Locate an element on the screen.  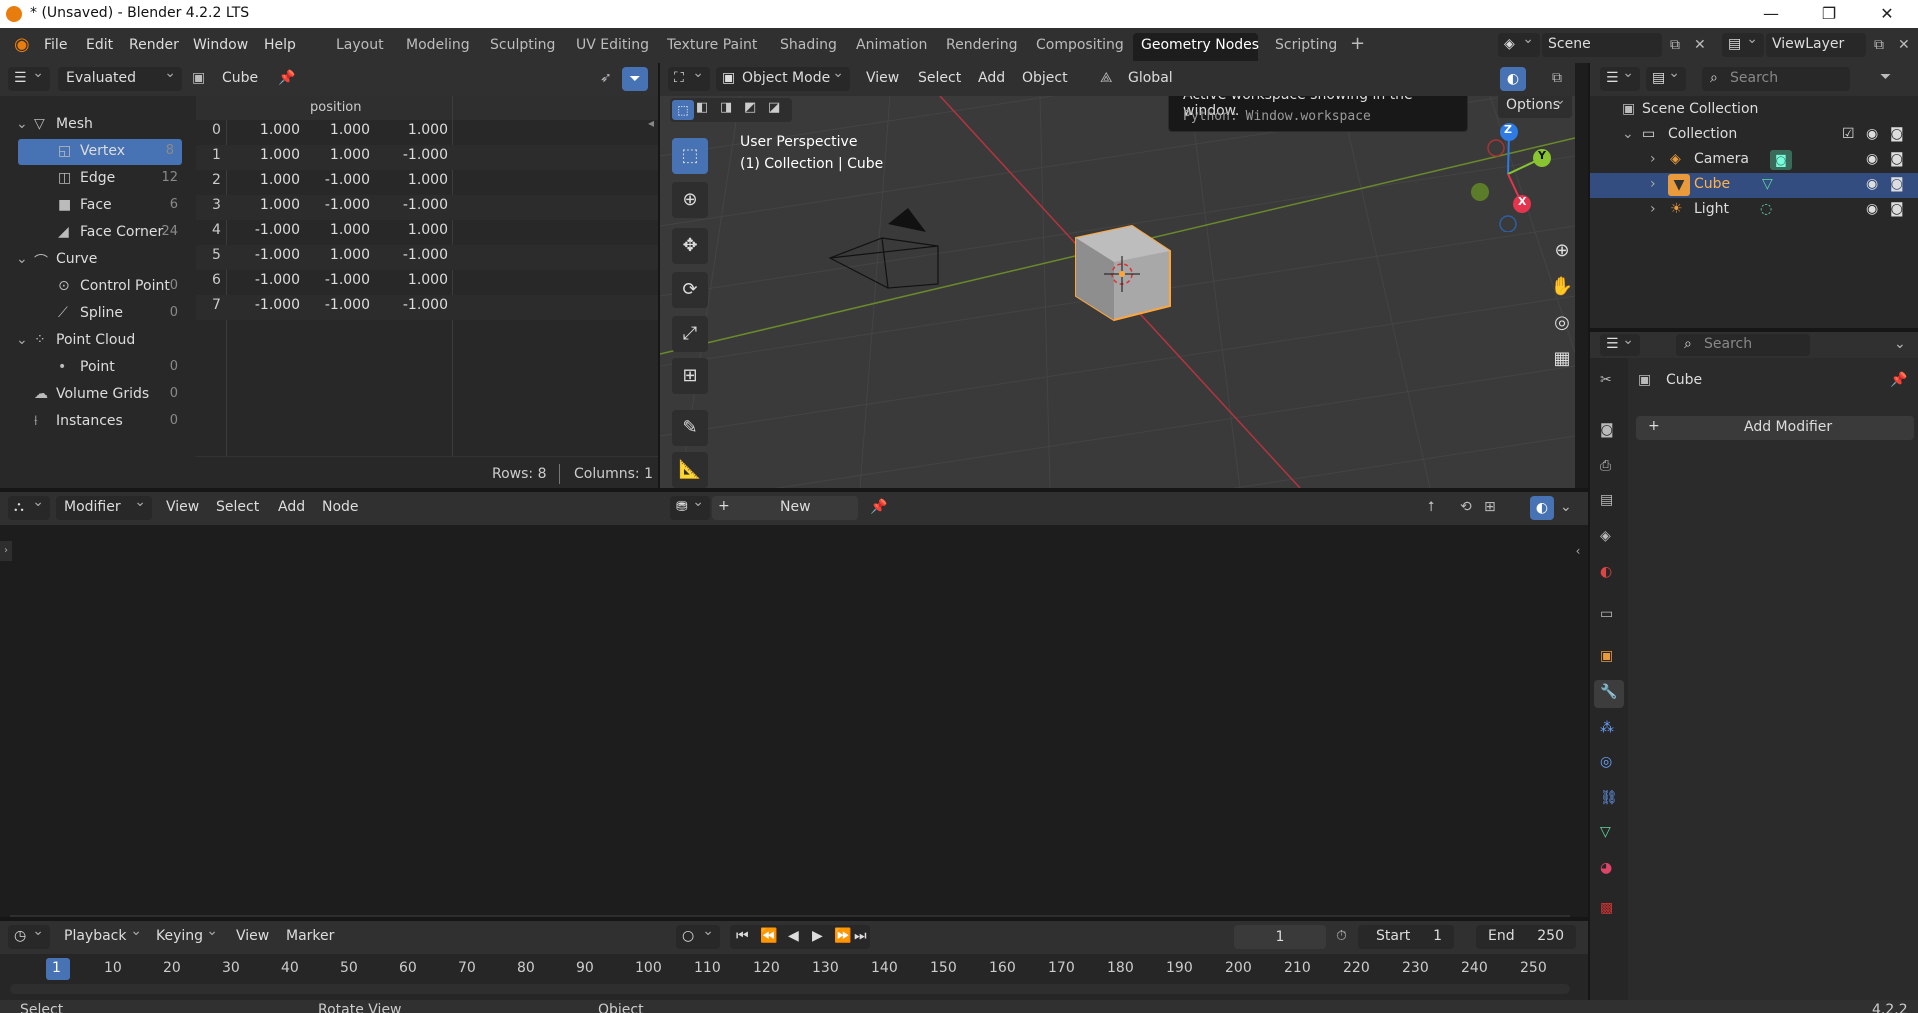
tool-annotate-icon: ✎ is located at coordinates (690, 428).